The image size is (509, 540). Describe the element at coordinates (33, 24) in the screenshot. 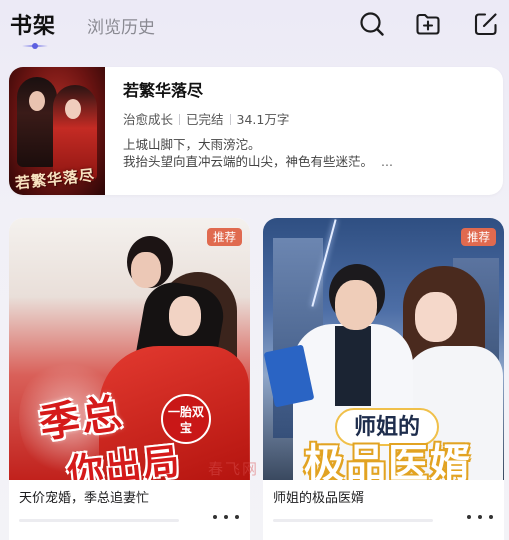

I see `tab-bookshelf: 书架` at that location.